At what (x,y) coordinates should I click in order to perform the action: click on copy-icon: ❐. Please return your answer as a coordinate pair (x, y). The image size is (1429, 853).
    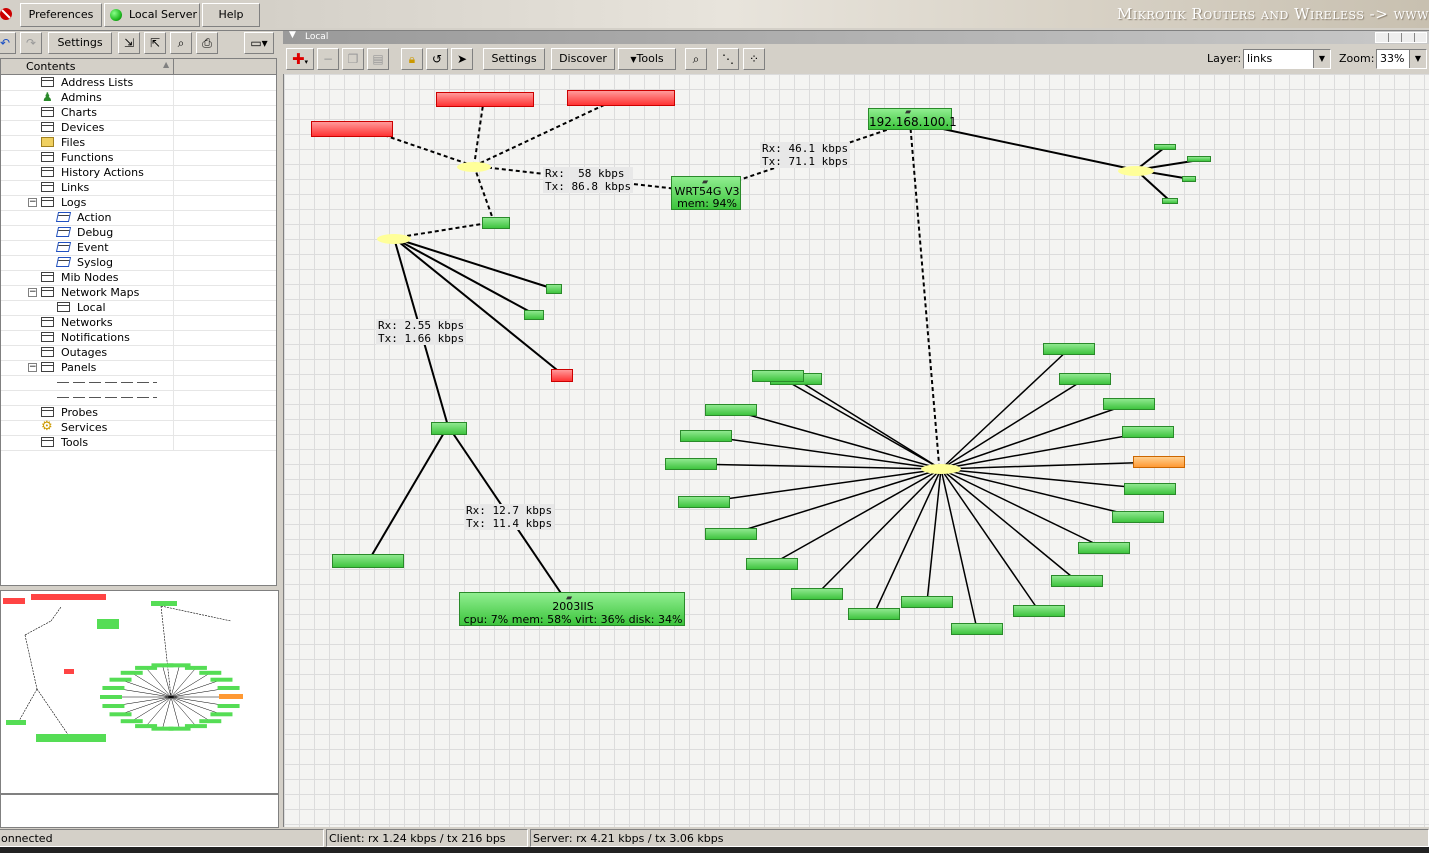
    Looking at the image, I should click on (353, 59).